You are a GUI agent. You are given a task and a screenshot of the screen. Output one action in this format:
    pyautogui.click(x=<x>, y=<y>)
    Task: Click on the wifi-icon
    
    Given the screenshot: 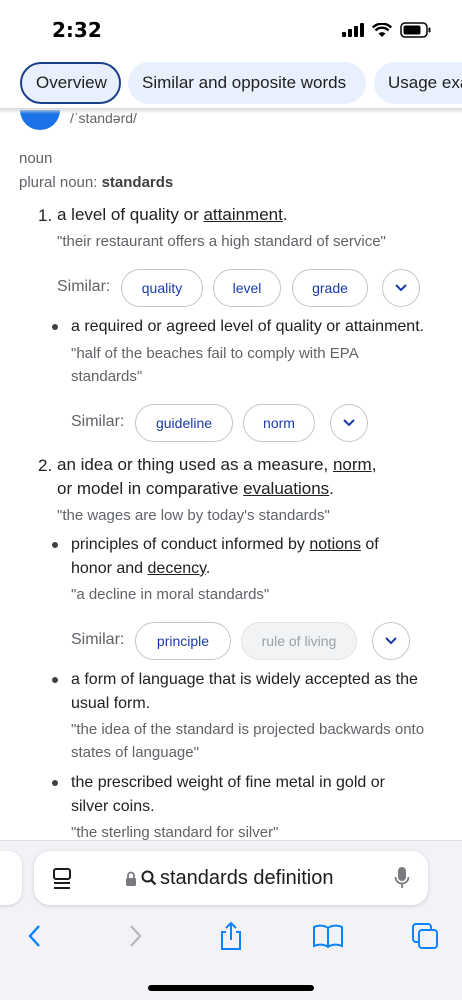 What is the action you would take?
    pyautogui.click(x=382, y=29)
    